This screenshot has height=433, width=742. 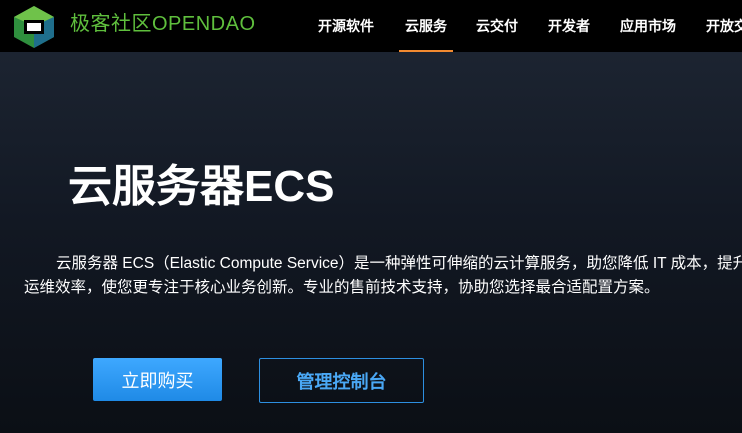 What do you see at coordinates (648, 26) in the screenshot?
I see `nav-item-app-market: 应用市场` at bounding box center [648, 26].